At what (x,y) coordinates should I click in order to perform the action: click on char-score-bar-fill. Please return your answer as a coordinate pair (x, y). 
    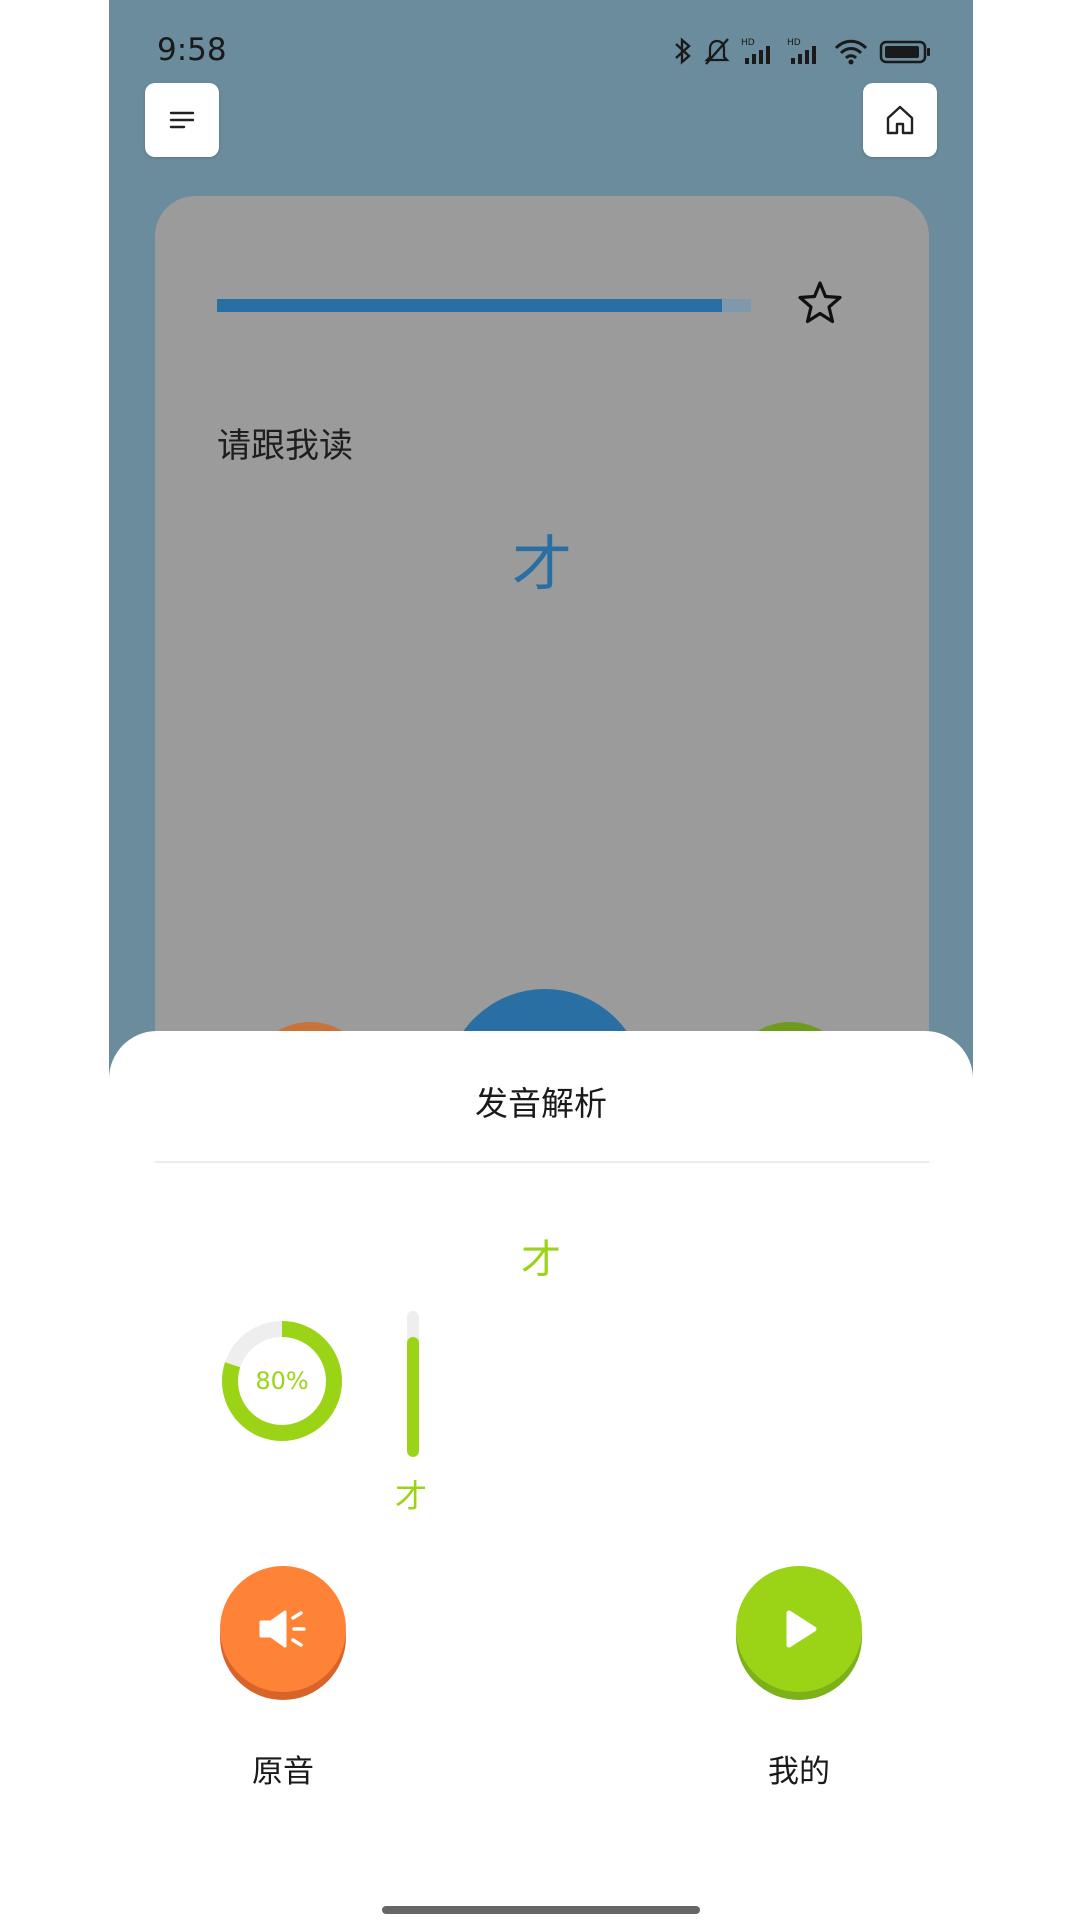
    Looking at the image, I should click on (413, 1397).